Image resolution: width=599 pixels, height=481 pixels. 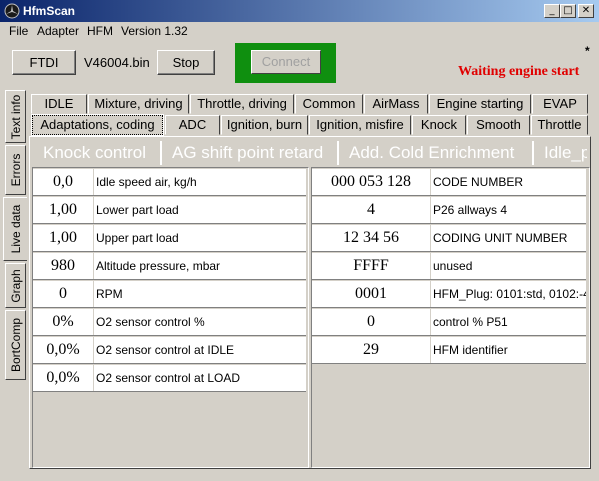 I want to click on tab-common: Common, so click(x=329, y=104).